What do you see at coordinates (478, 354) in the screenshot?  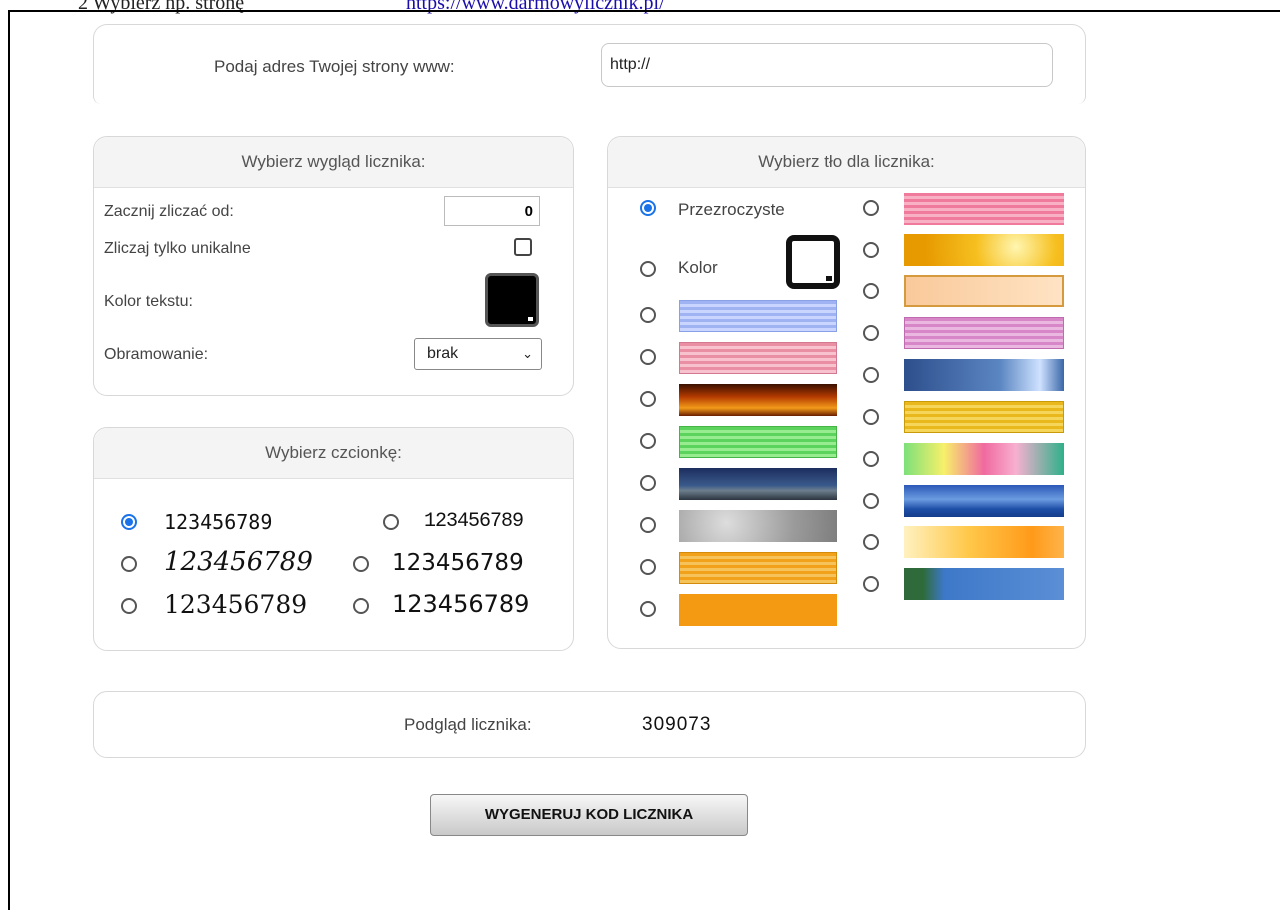 I see `border-select: brak ⌄` at bounding box center [478, 354].